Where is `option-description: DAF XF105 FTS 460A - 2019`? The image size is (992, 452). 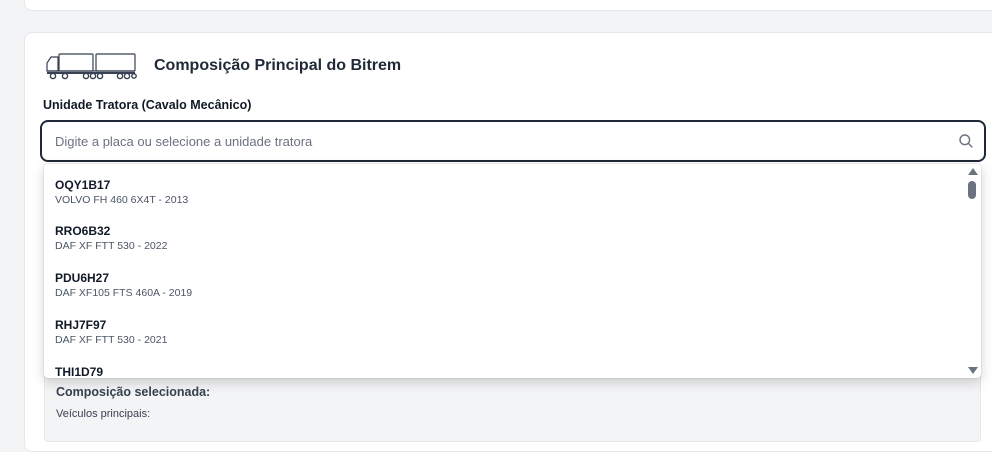 option-description: DAF XF105 FTS 460A - 2019 is located at coordinates (124, 293).